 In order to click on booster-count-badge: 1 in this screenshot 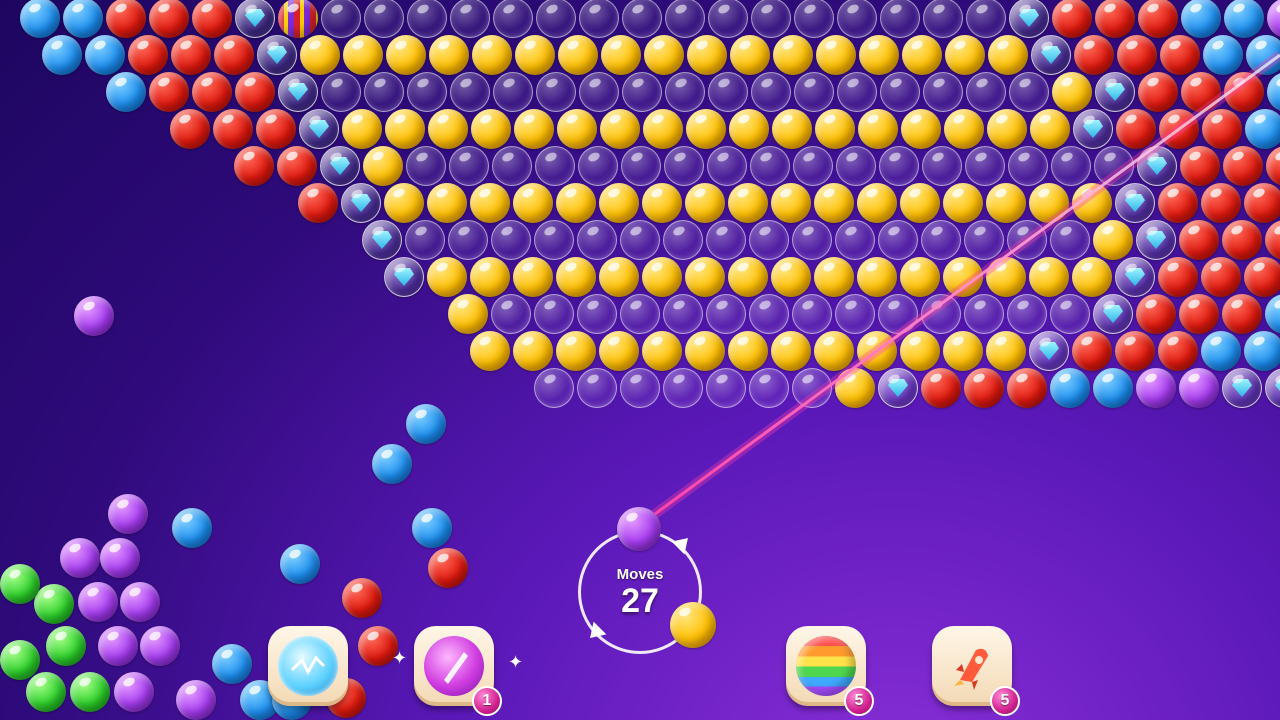, I will do `click(487, 701)`.